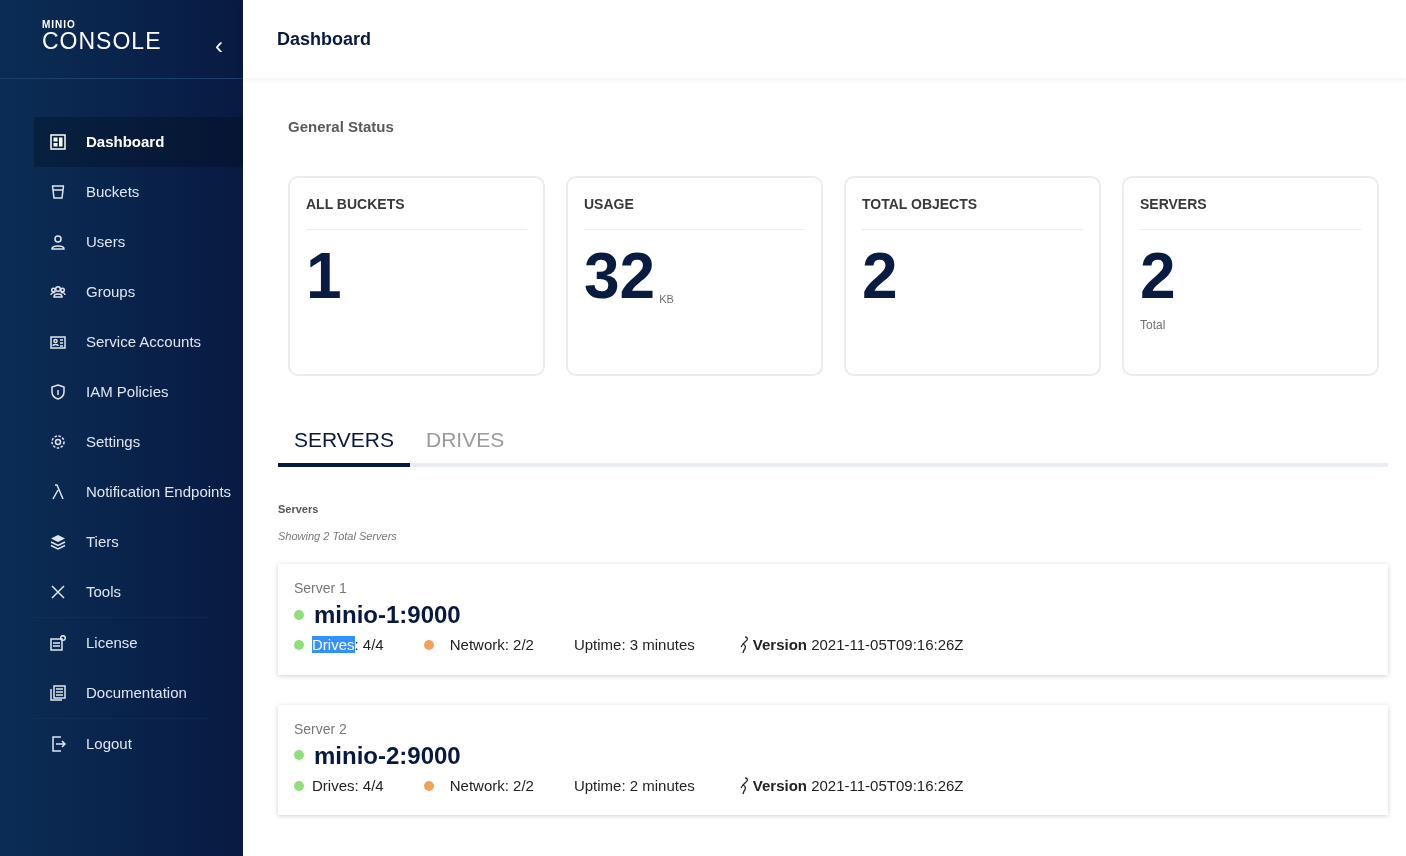  What do you see at coordinates (58, 292) in the screenshot?
I see `group-icon` at bounding box center [58, 292].